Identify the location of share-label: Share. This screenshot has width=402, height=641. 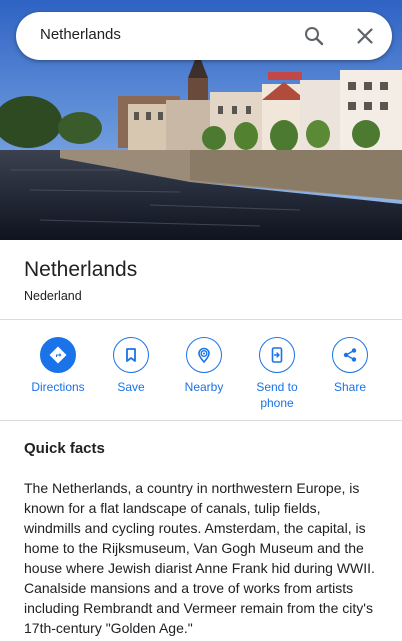
(350, 387).